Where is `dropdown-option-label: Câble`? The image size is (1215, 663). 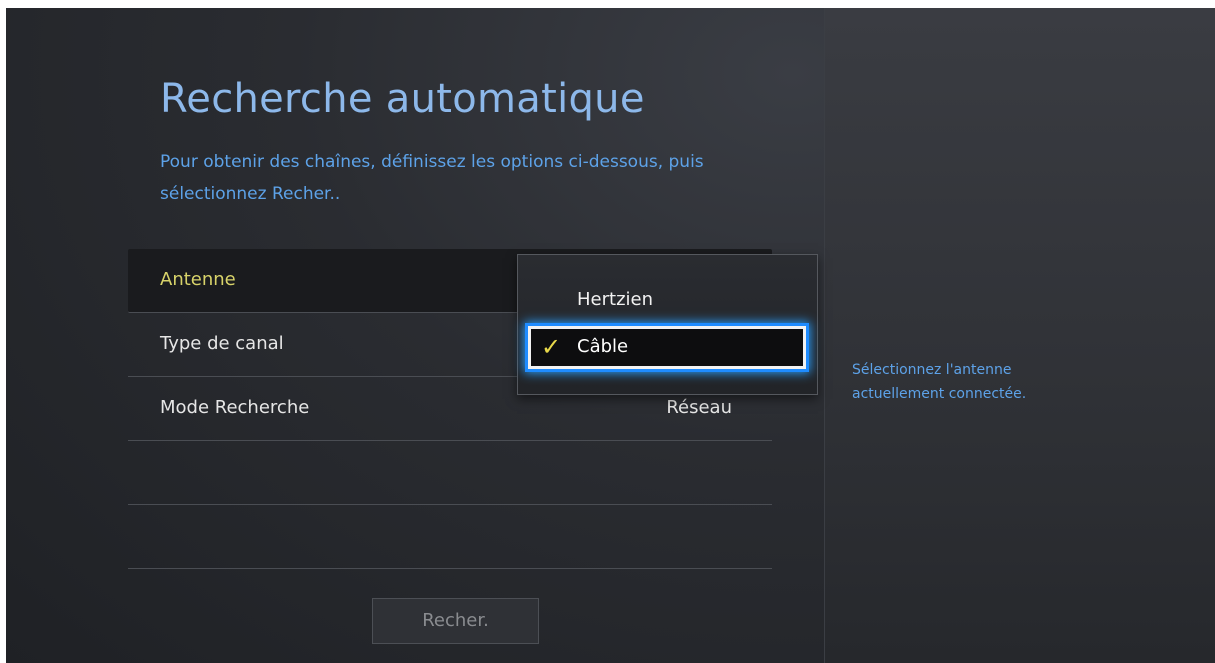
dropdown-option-label: Câble is located at coordinates (603, 346).